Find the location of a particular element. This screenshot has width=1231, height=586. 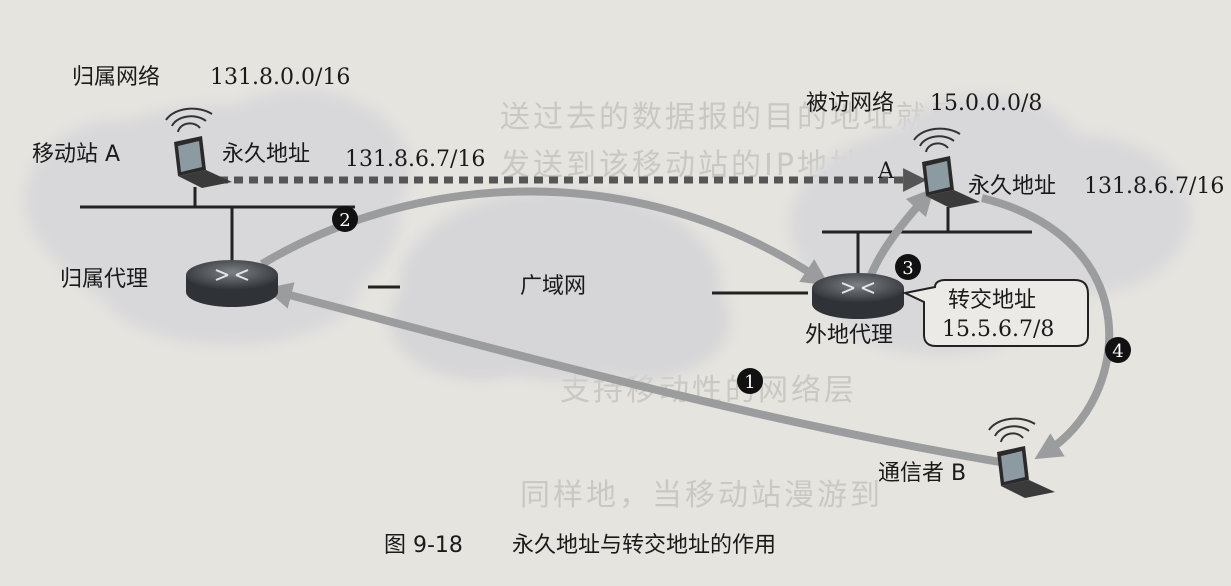

svg-text: 3 is located at coordinates (907, 268).